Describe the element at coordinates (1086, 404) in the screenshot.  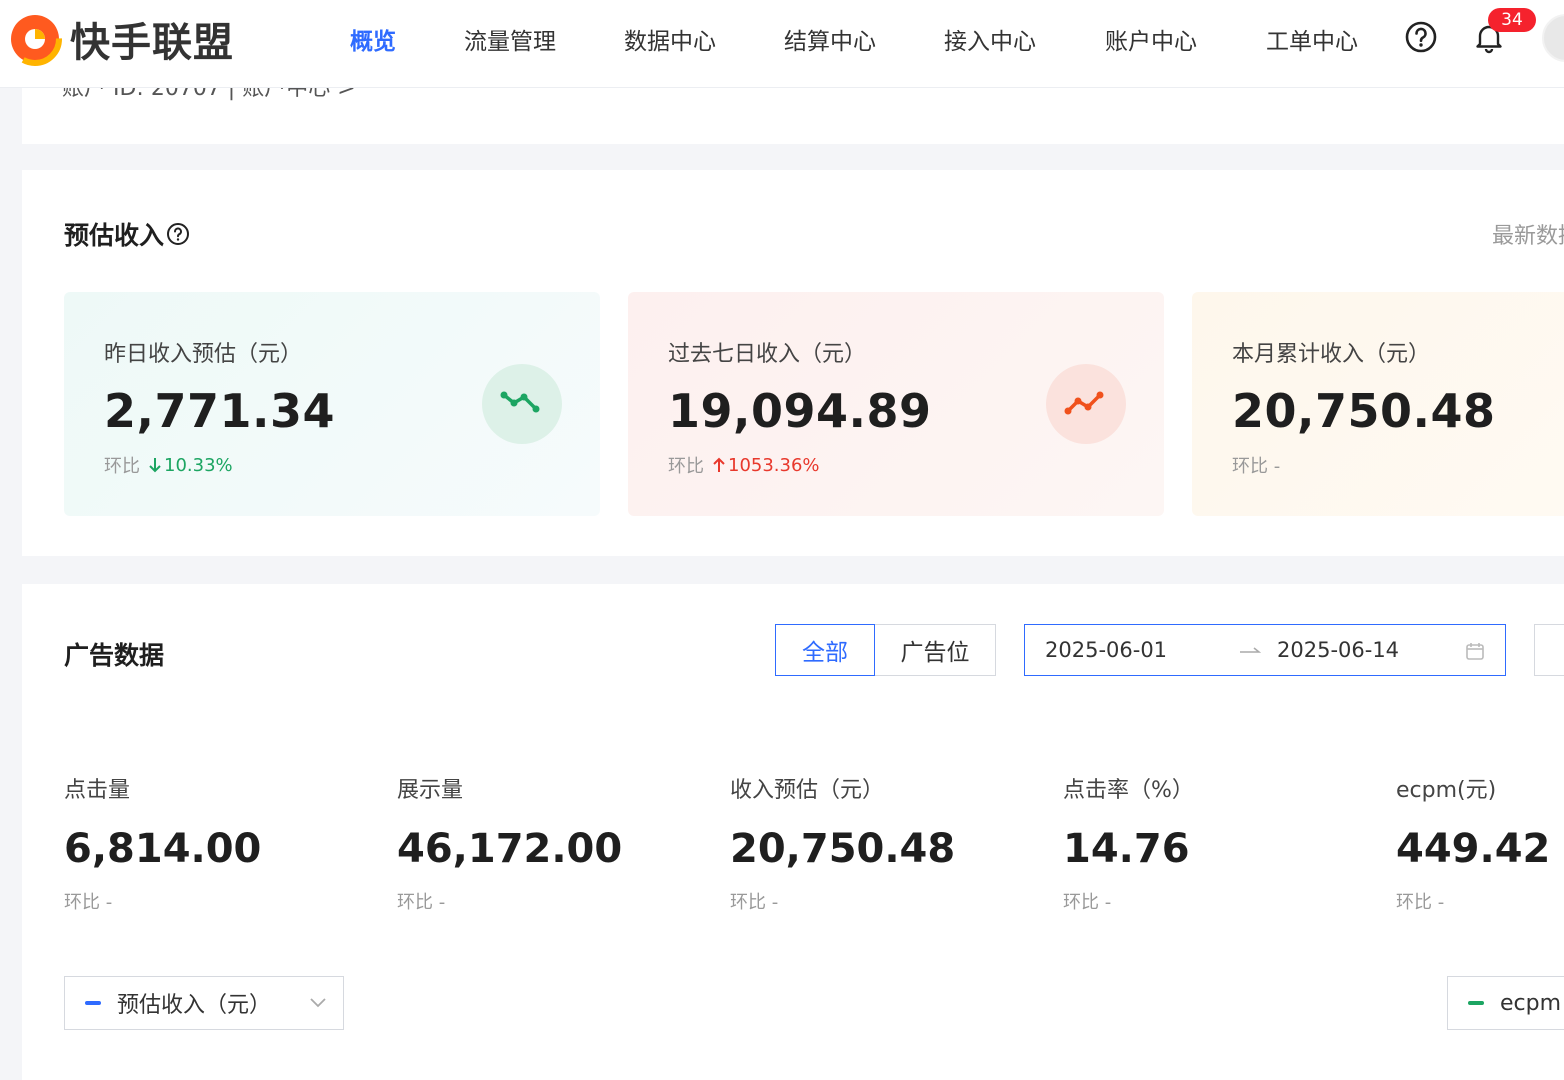
I see `trend-up-icon` at that location.